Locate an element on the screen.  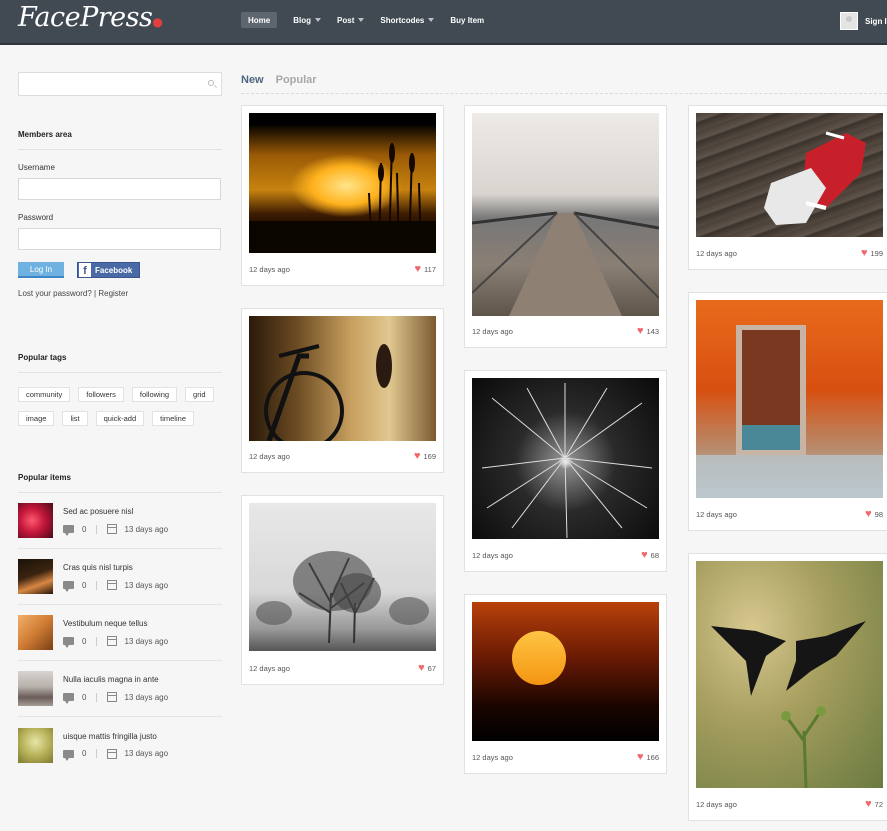
like-button: ♥ 143 is located at coordinates (648, 331).